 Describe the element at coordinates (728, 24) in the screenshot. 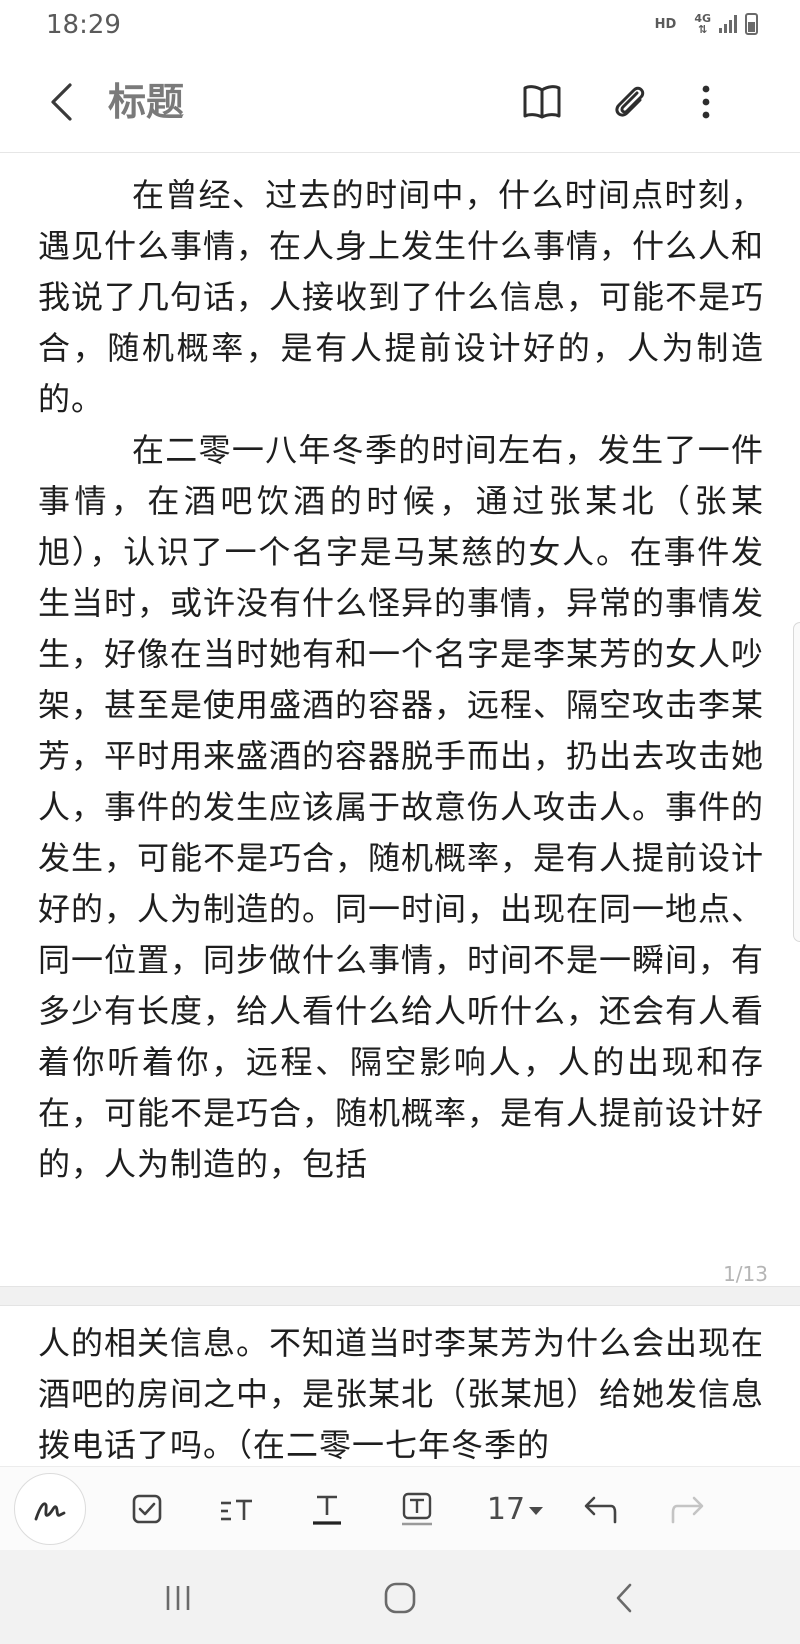

I see `signal-icon` at that location.